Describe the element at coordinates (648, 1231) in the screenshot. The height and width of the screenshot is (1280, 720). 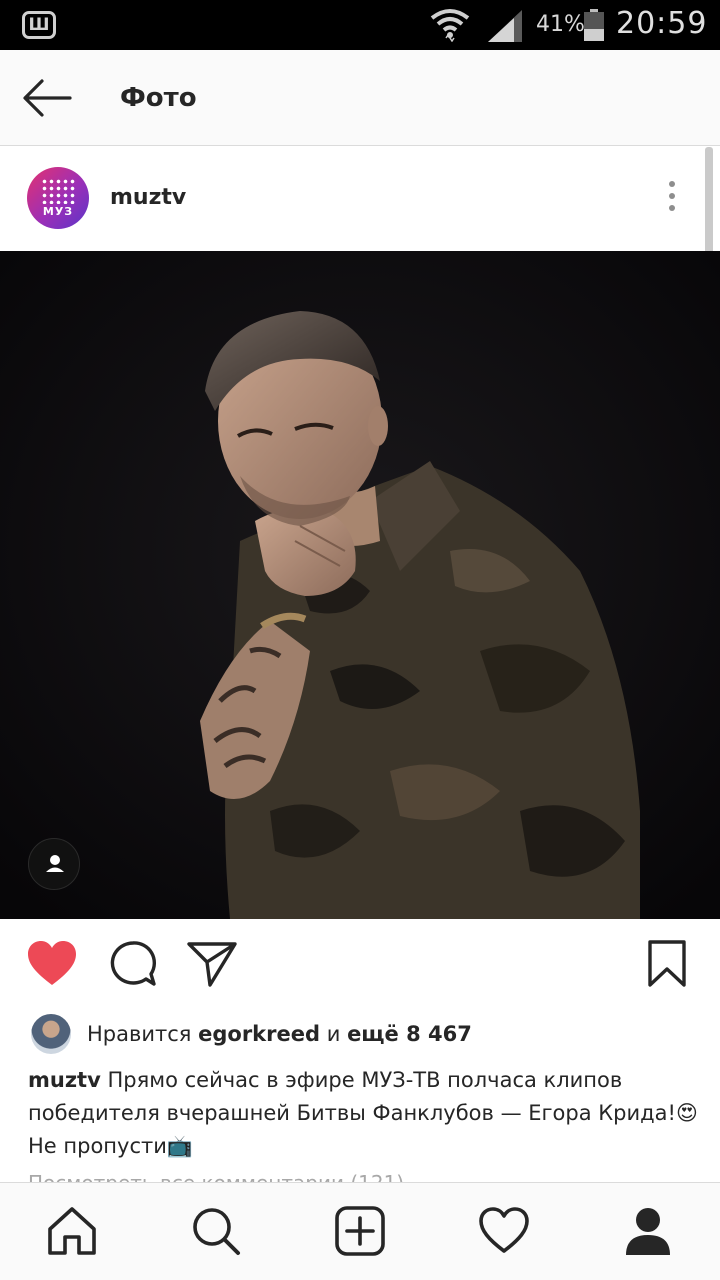
I see `profile-icon` at that location.